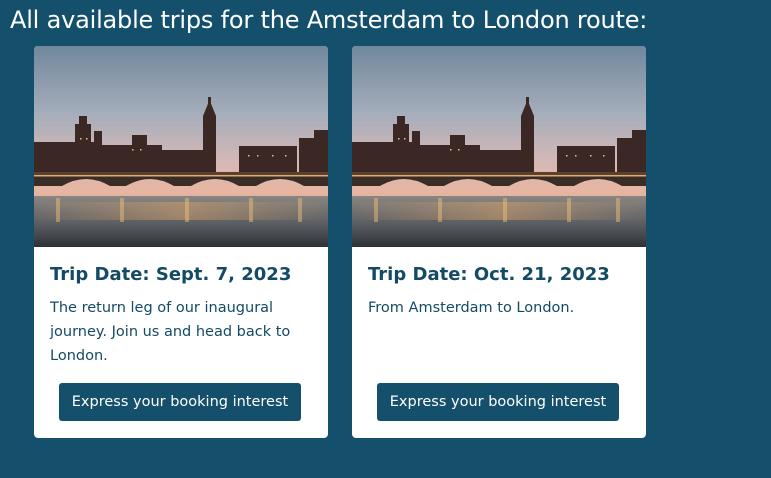 The image size is (771, 478). Describe the element at coordinates (489, 274) in the screenshot. I see `trip-date: Trip Date: Oct. 21, 2023` at that location.